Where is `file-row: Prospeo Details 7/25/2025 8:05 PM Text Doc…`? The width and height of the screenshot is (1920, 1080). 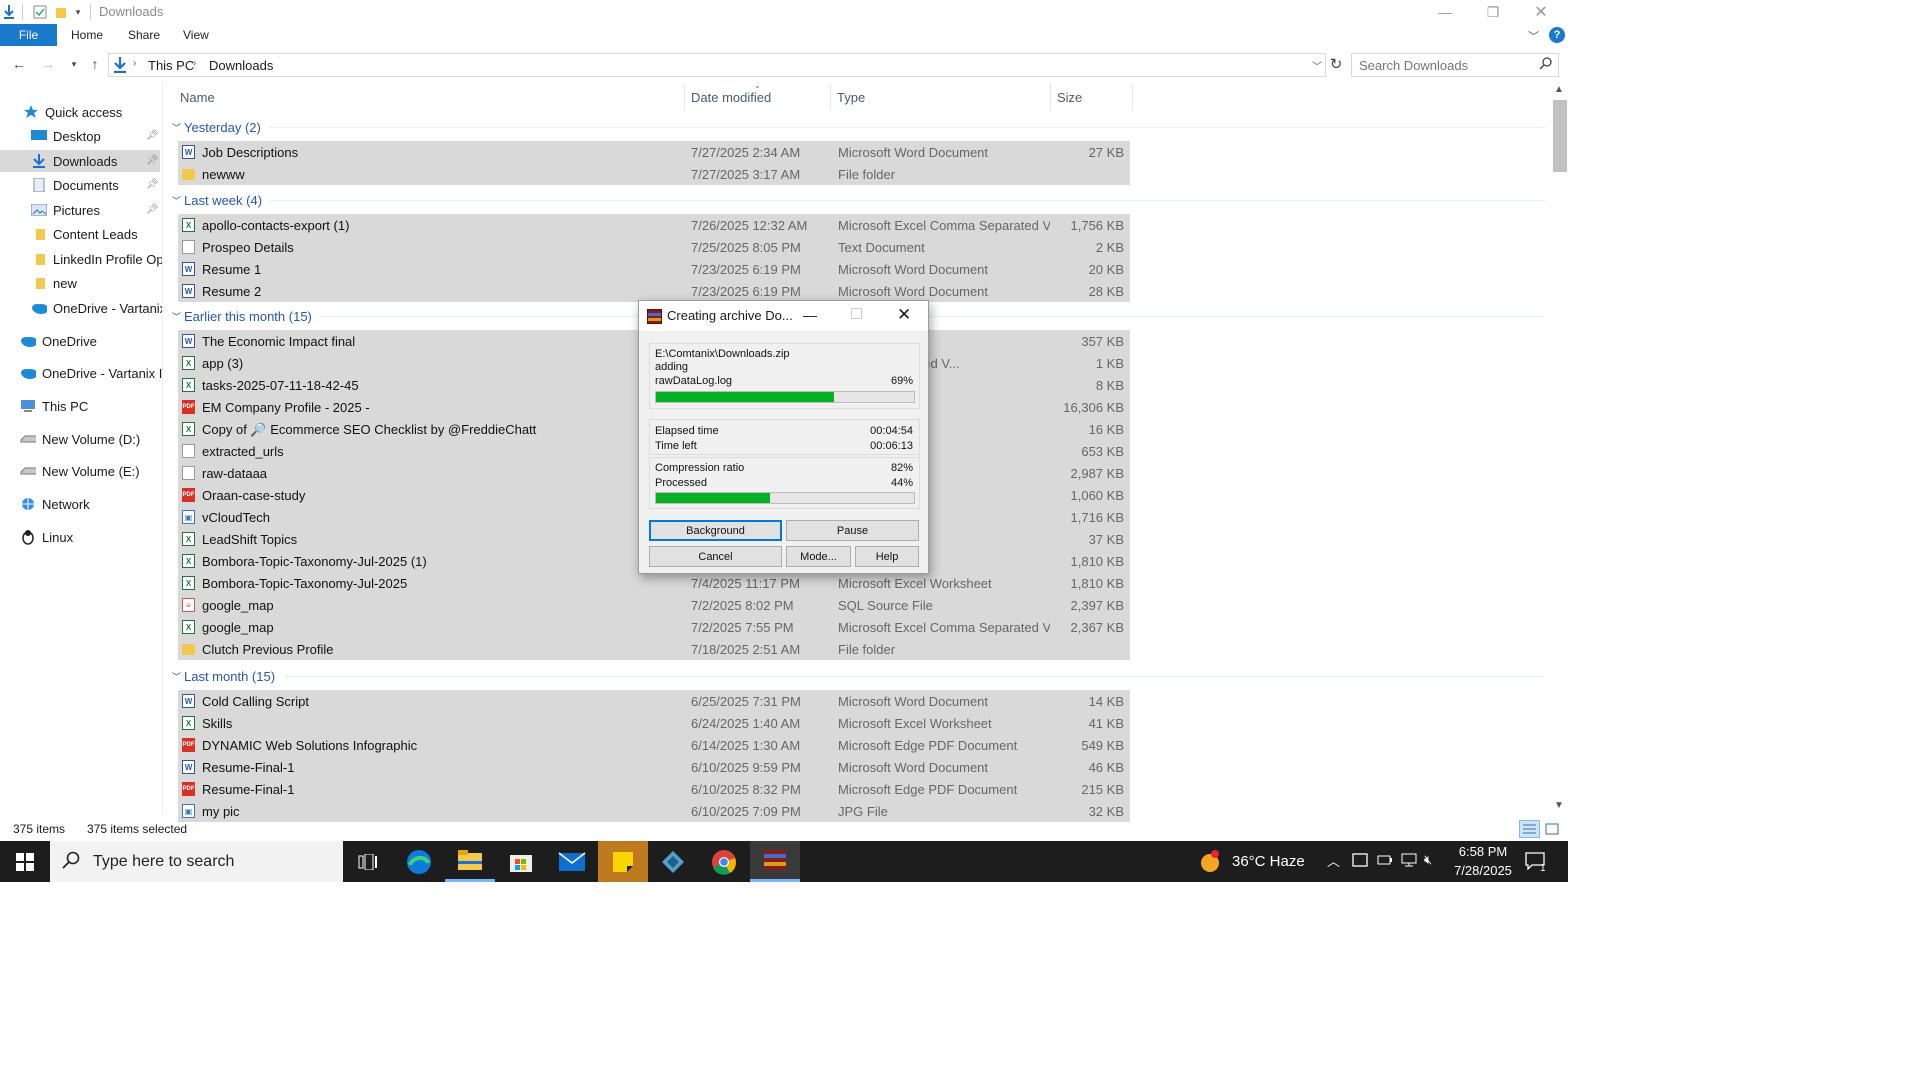
file-row: Prospeo Details 7/25/2025 8:05 PM Text Doc… is located at coordinates (654, 247).